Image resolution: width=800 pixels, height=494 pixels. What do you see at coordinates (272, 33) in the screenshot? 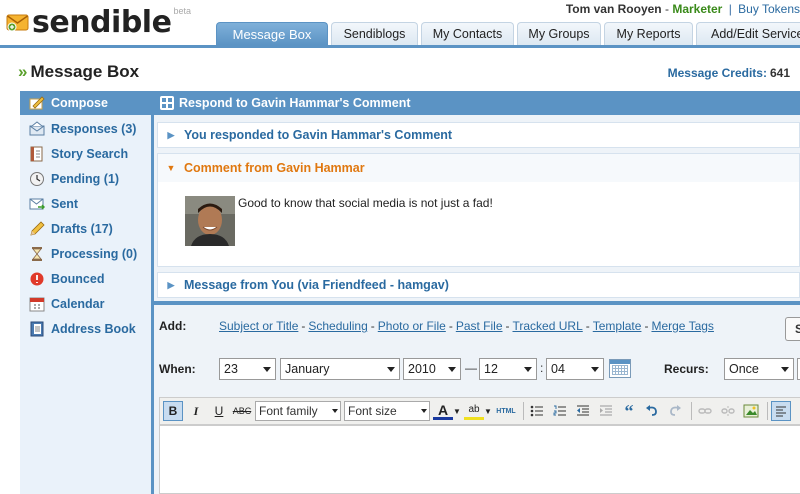
I see `tab-message-box: Message Box` at bounding box center [272, 33].